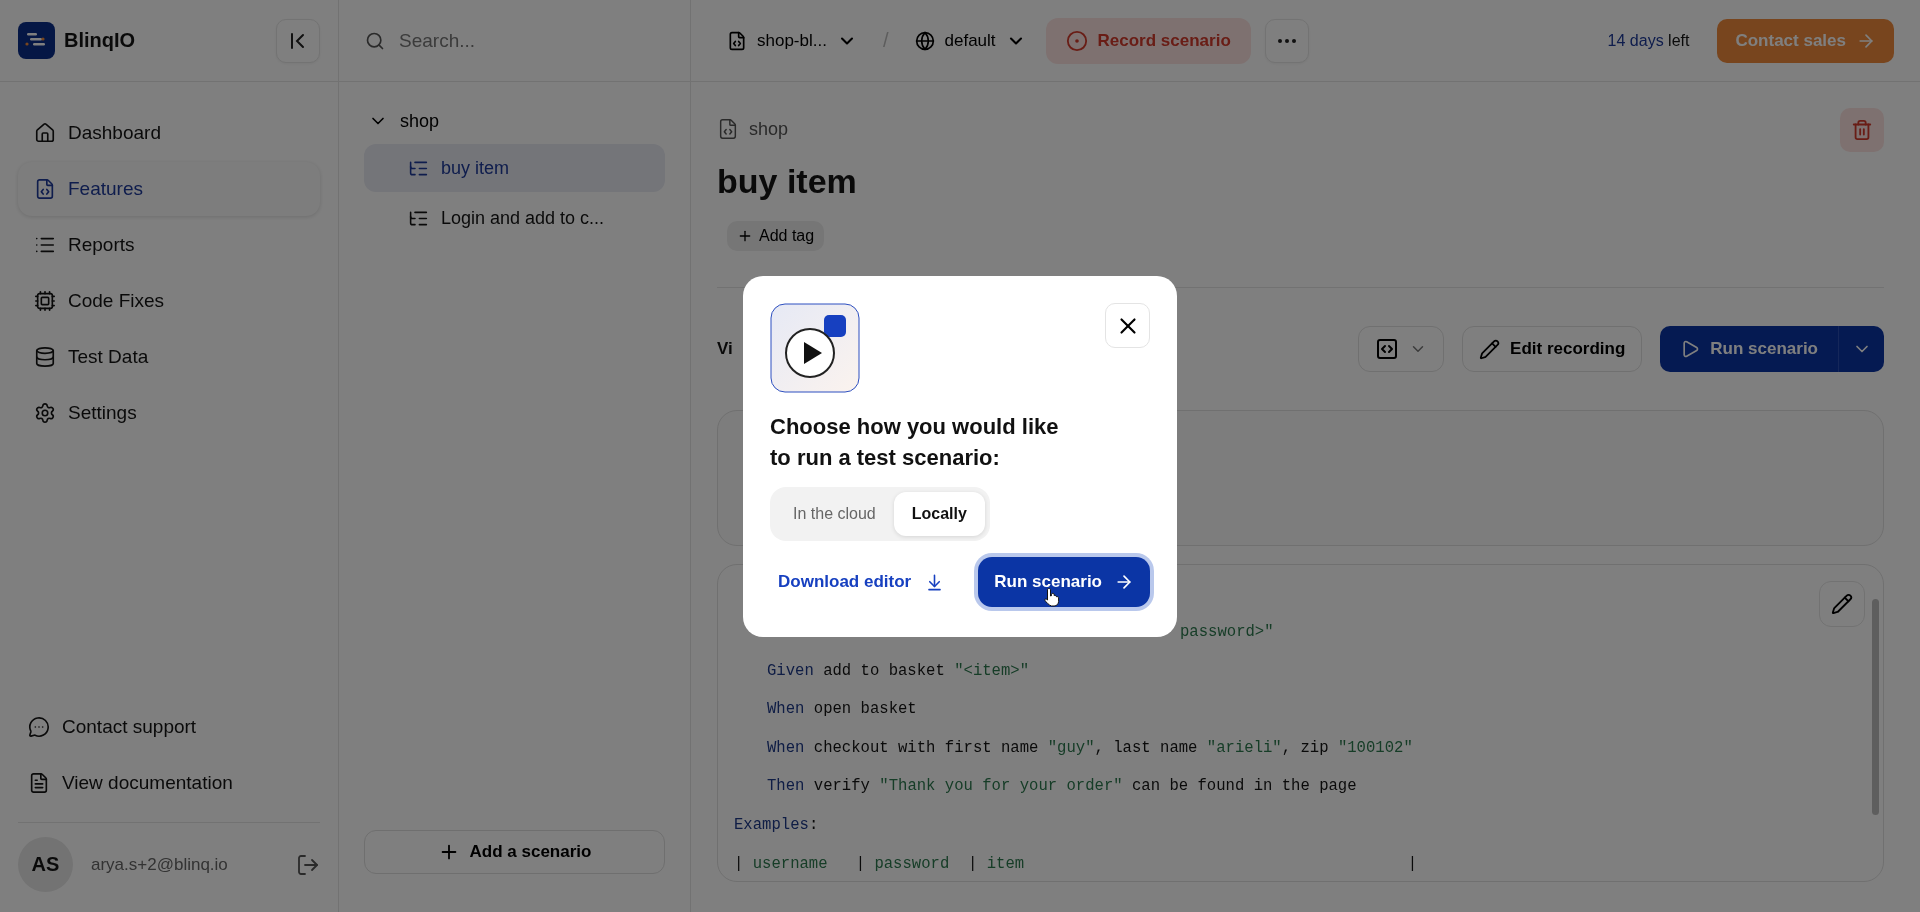 Image resolution: width=1920 pixels, height=912 pixels. I want to click on add-scenario-button: Add a scenario, so click(514, 852).